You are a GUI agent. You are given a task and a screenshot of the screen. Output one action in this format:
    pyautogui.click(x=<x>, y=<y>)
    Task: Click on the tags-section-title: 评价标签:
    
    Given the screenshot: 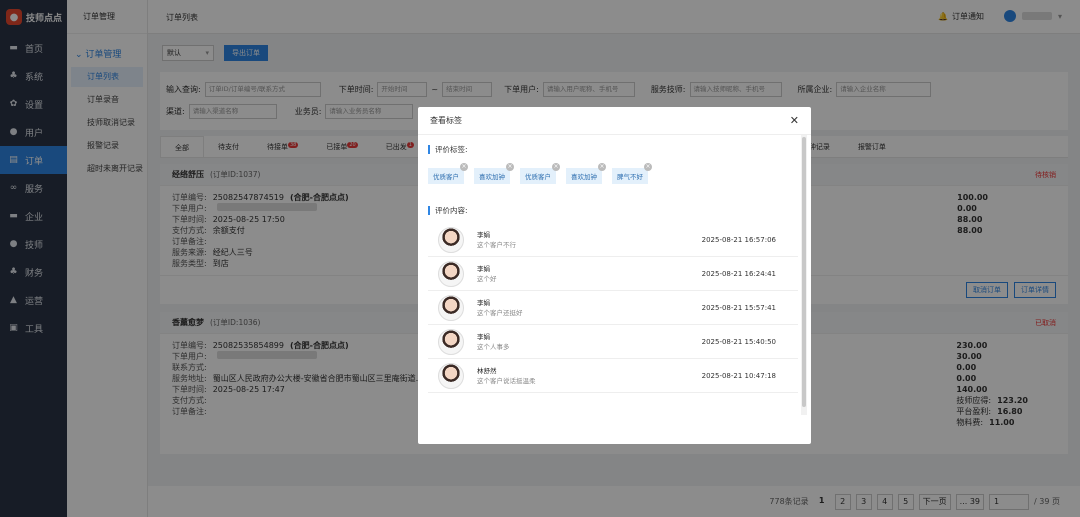 What is the action you would take?
    pyautogui.click(x=619, y=149)
    